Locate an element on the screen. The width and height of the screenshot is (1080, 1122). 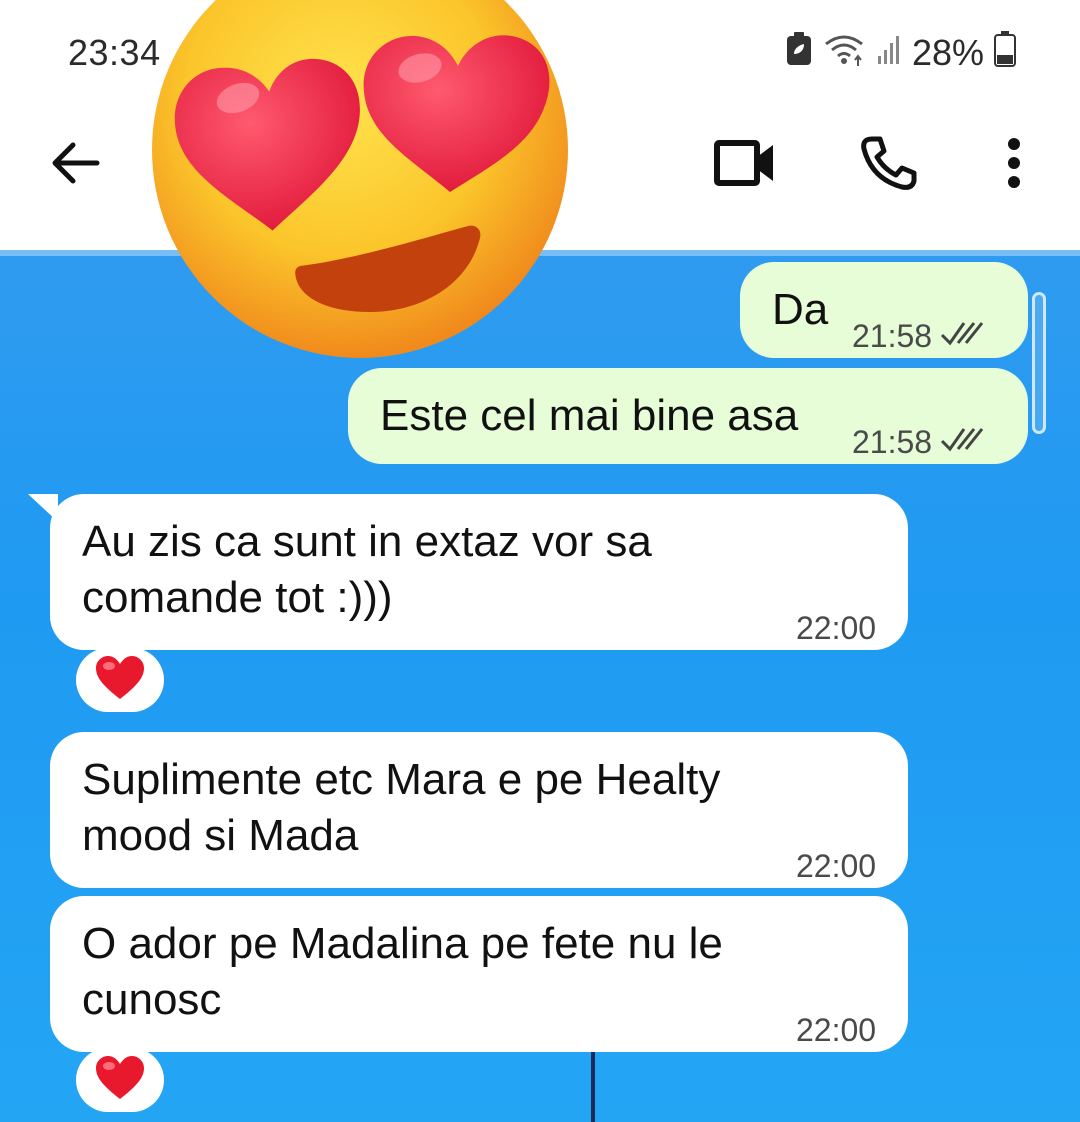
back-button is located at coordinates (75, 165).